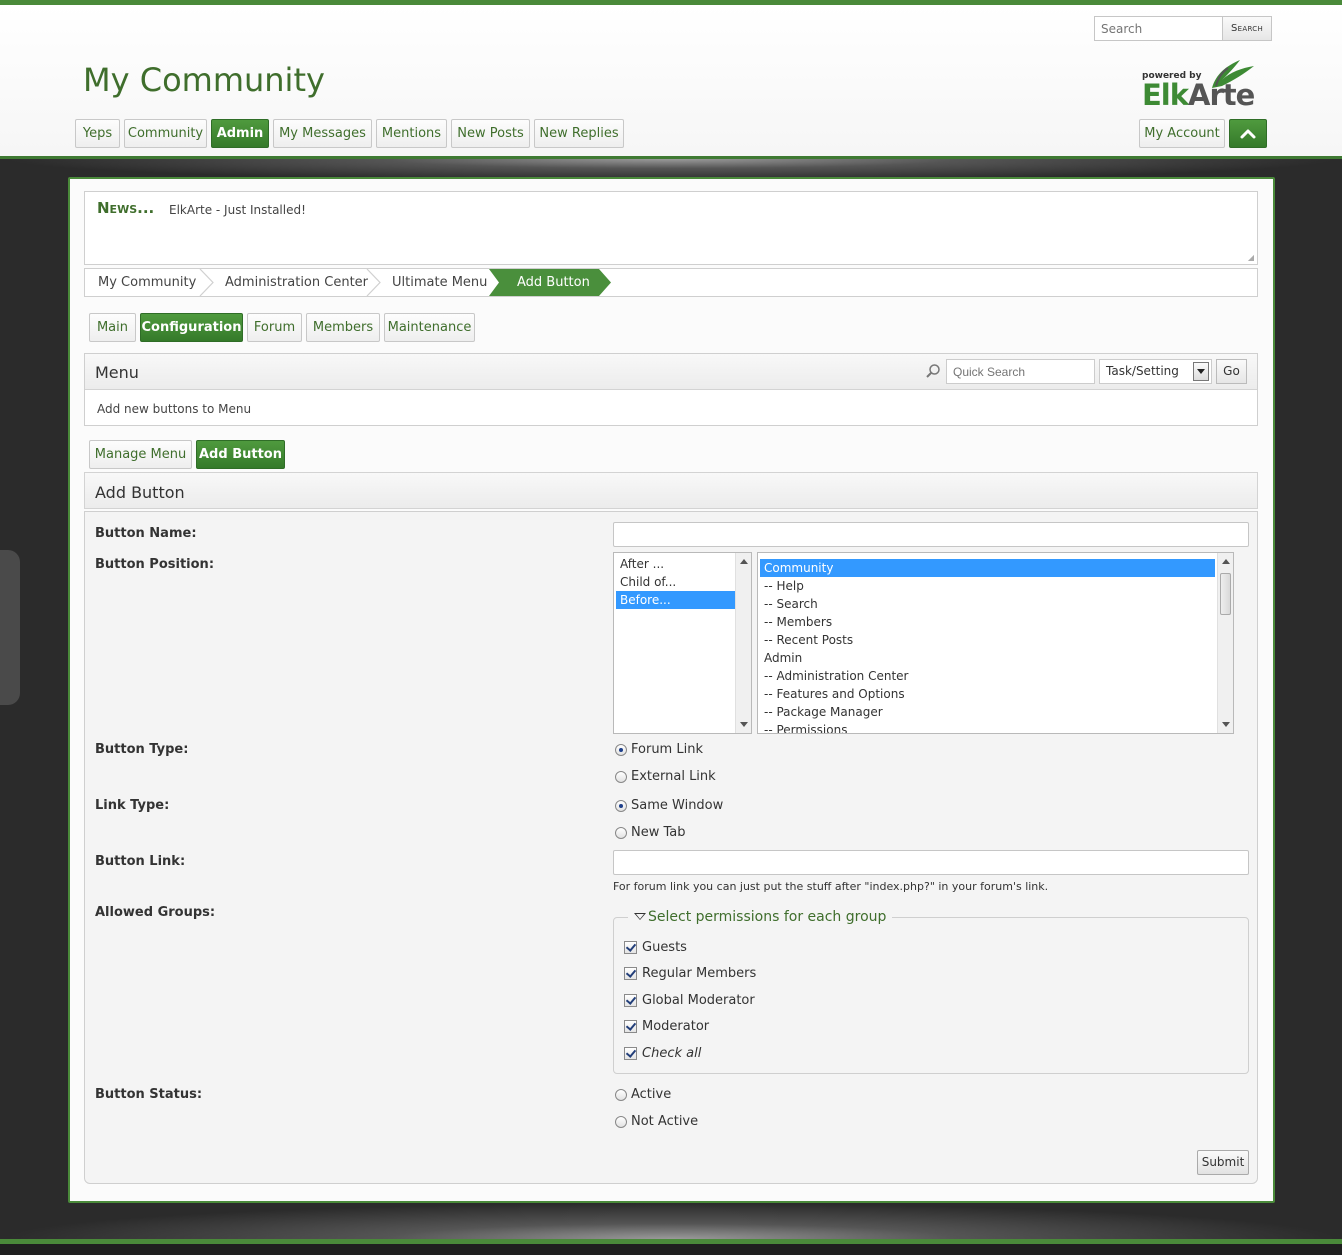 The height and width of the screenshot is (1255, 1342). What do you see at coordinates (237, 210) in the screenshot?
I see `news-text: ElkArte - Just Installed!` at bounding box center [237, 210].